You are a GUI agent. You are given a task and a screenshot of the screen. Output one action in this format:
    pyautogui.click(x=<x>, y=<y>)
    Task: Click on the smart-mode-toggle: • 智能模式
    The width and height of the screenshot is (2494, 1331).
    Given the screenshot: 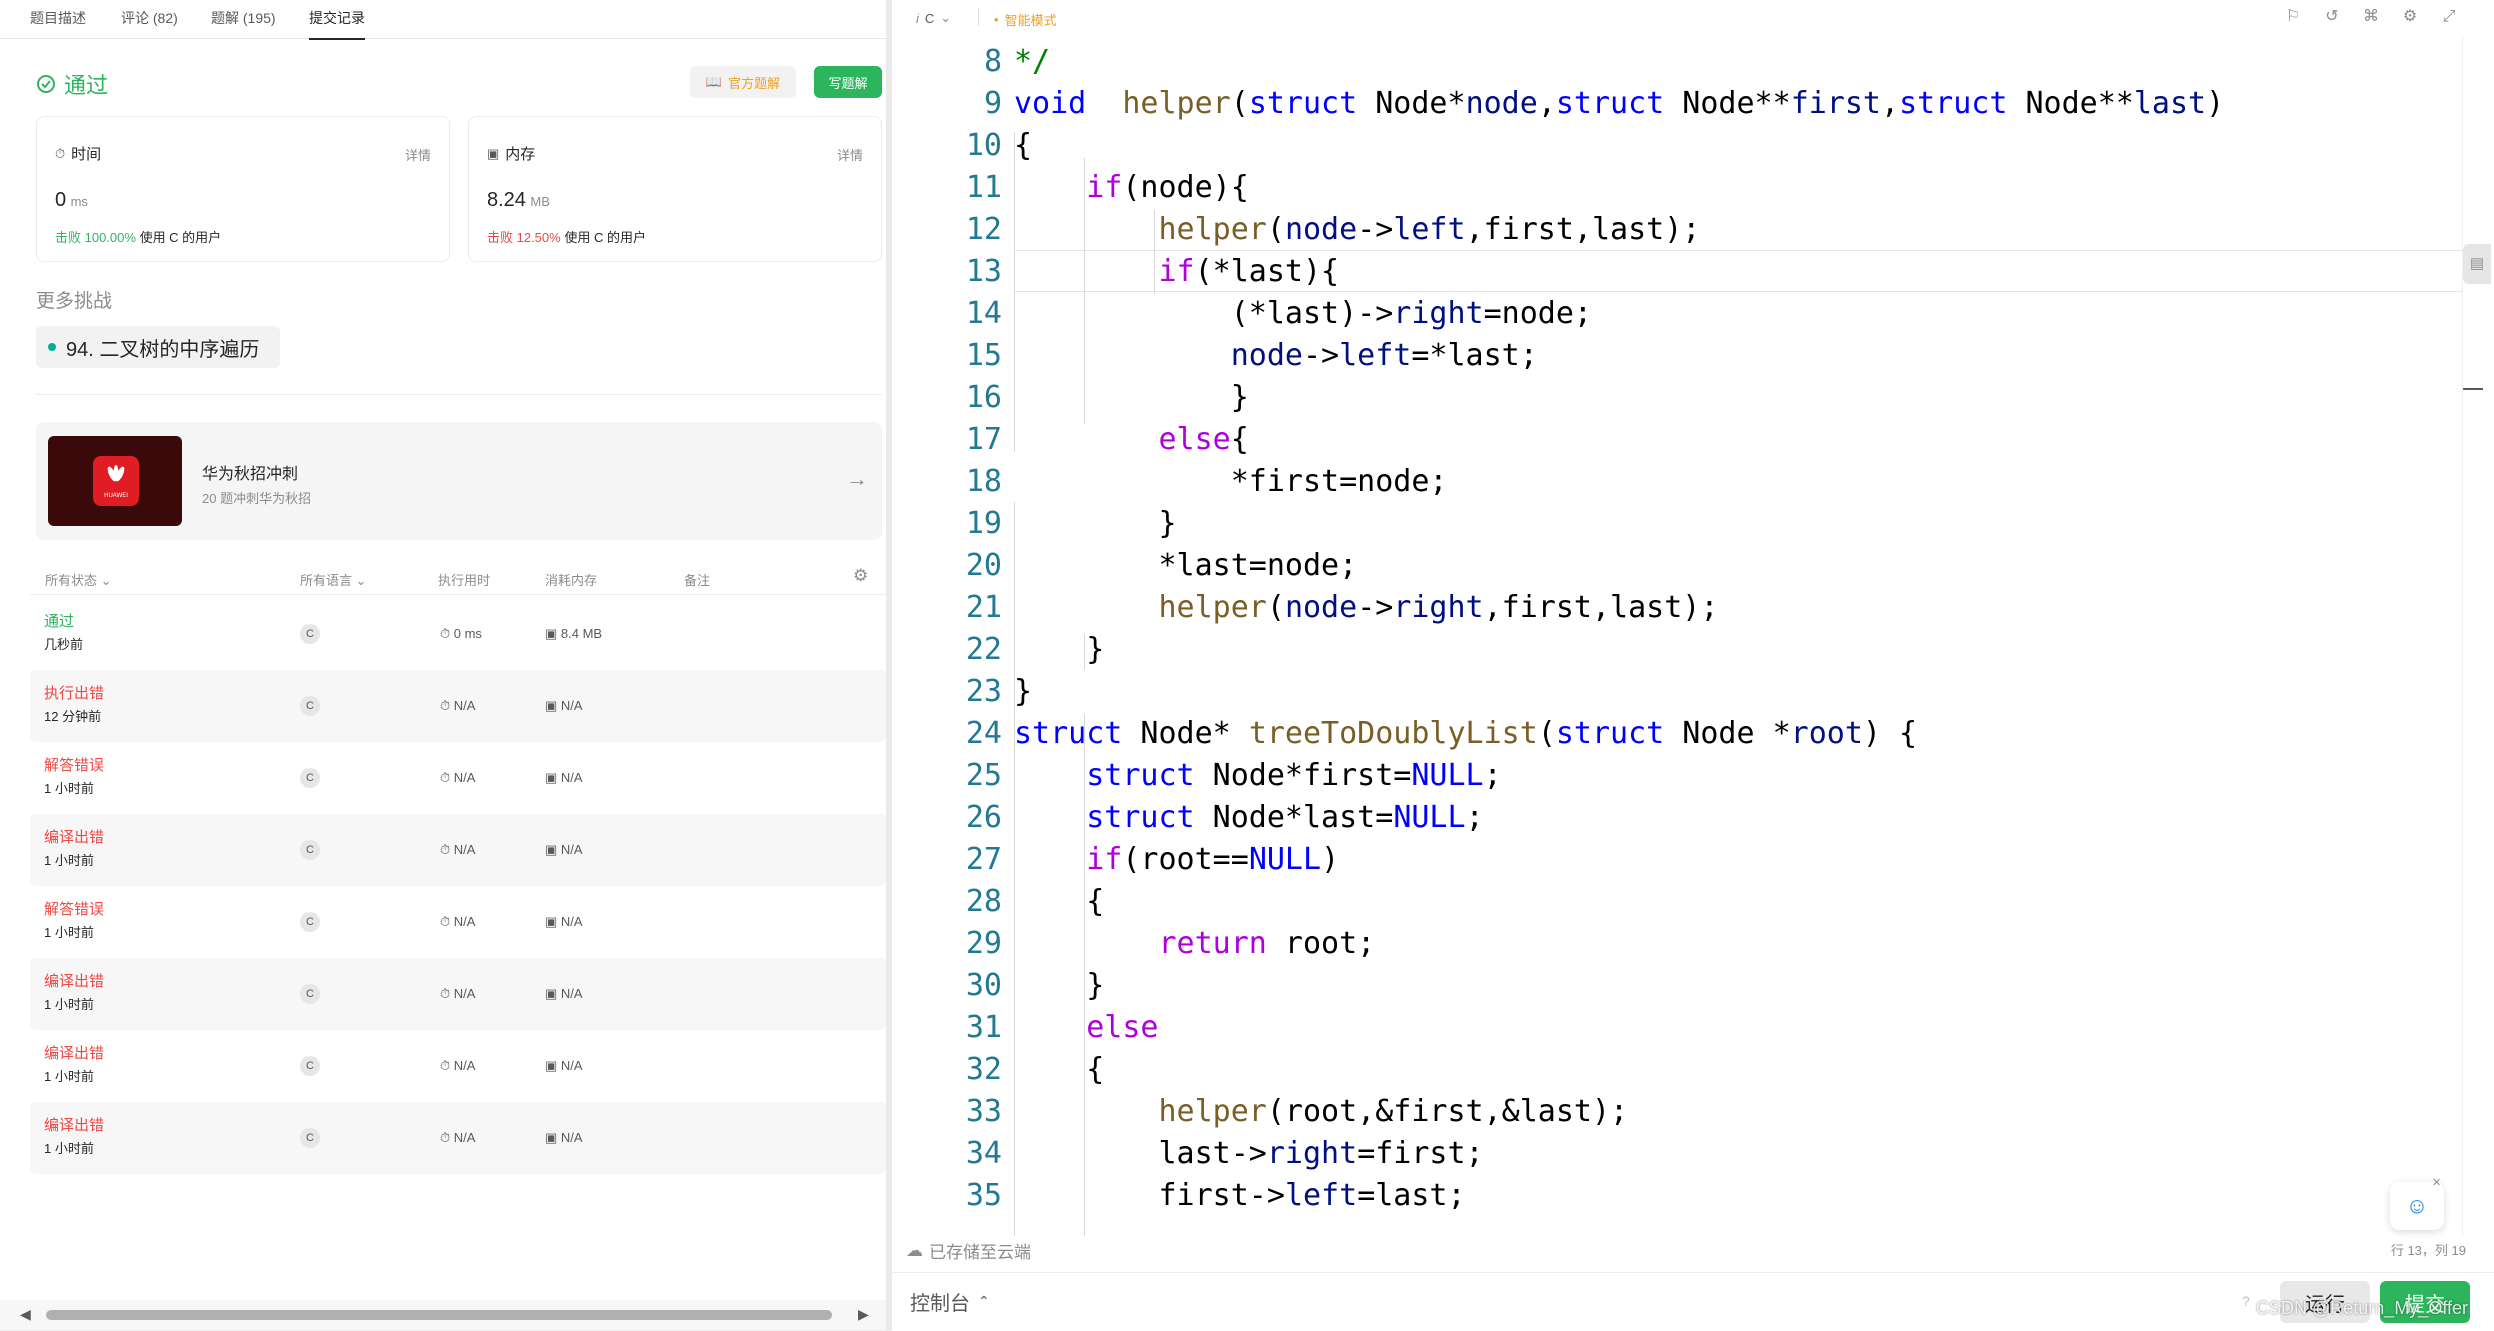 What is the action you would take?
    pyautogui.click(x=1025, y=19)
    